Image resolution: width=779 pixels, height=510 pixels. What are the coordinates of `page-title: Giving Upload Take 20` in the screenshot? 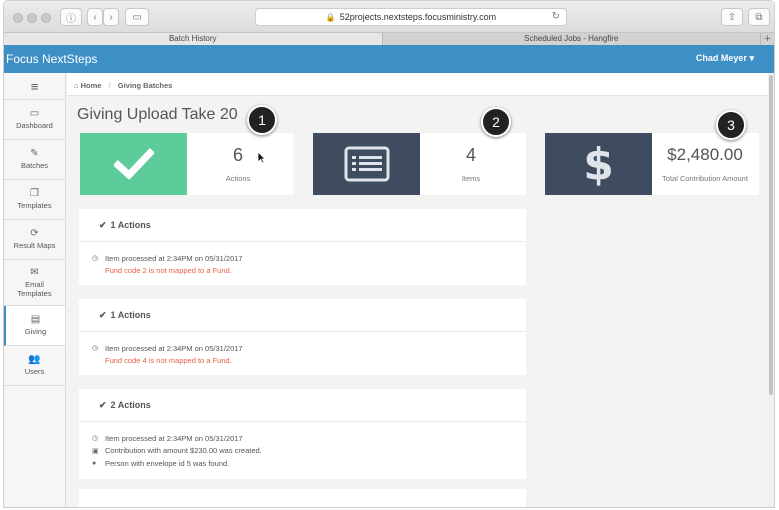 It's located at (157, 114).